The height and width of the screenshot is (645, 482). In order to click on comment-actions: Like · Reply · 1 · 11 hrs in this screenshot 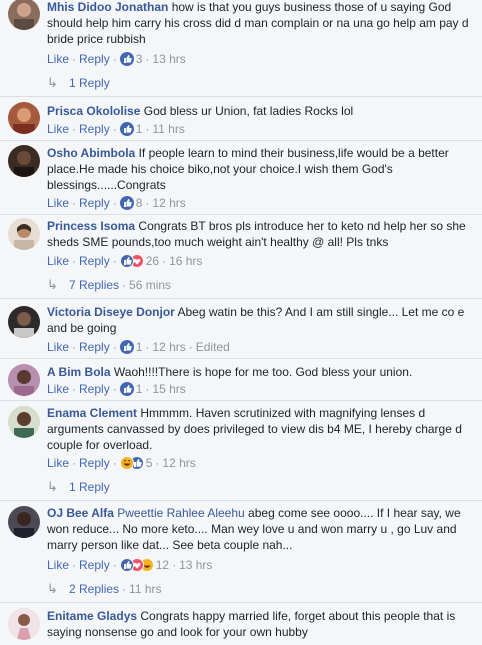, I will do `click(116, 129)`.